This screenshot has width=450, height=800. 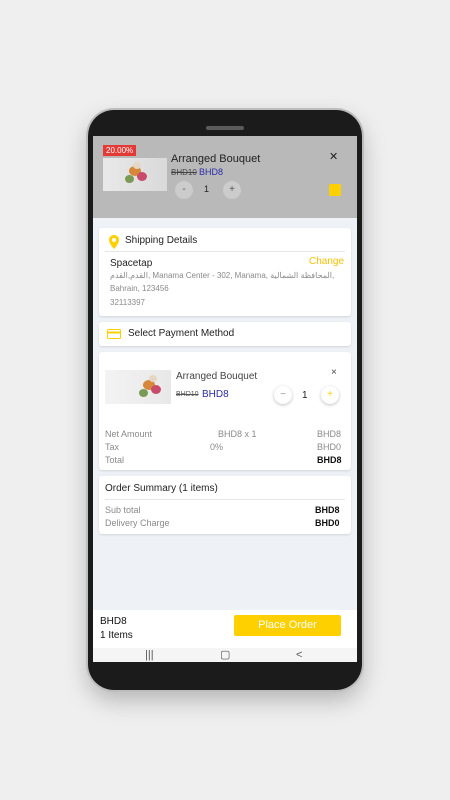 What do you see at coordinates (187, 394) in the screenshot?
I see `item-old-price: BHD10` at bounding box center [187, 394].